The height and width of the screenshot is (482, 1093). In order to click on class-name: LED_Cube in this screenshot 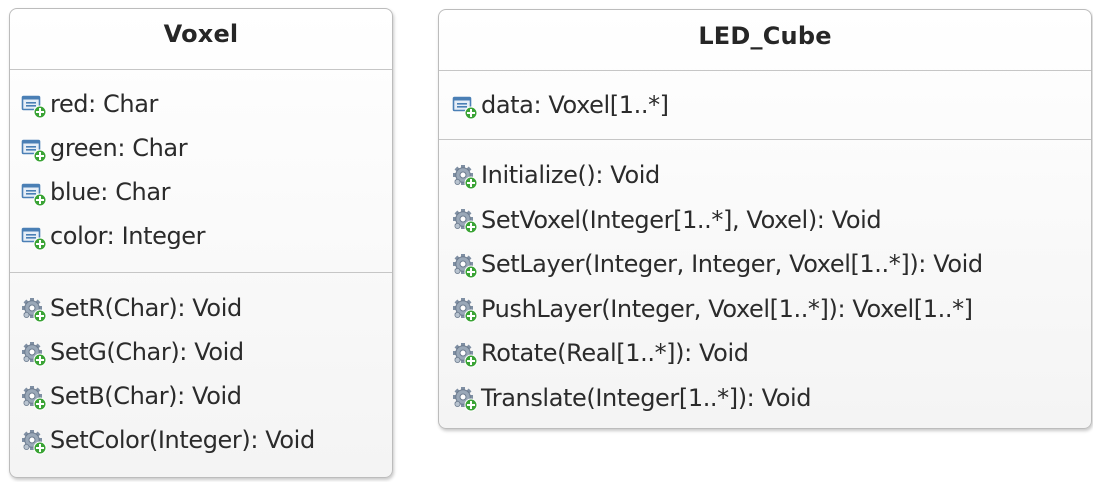, I will do `click(765, 36)`.